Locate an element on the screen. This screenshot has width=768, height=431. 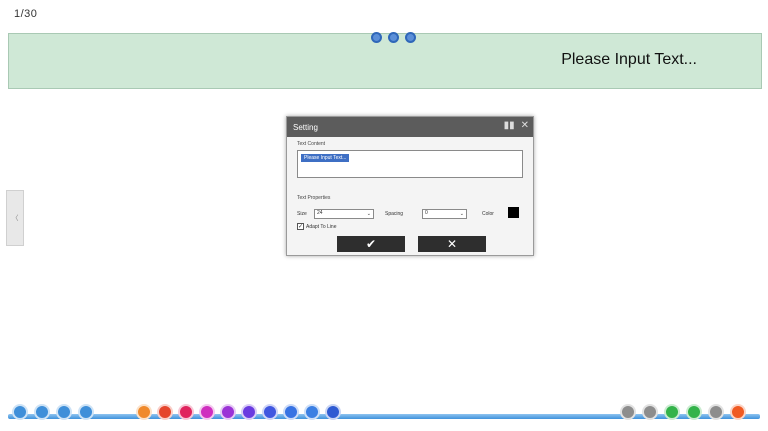
adapt-line-option: ✓ Adapt To Line is located at coordinates (317, 226).